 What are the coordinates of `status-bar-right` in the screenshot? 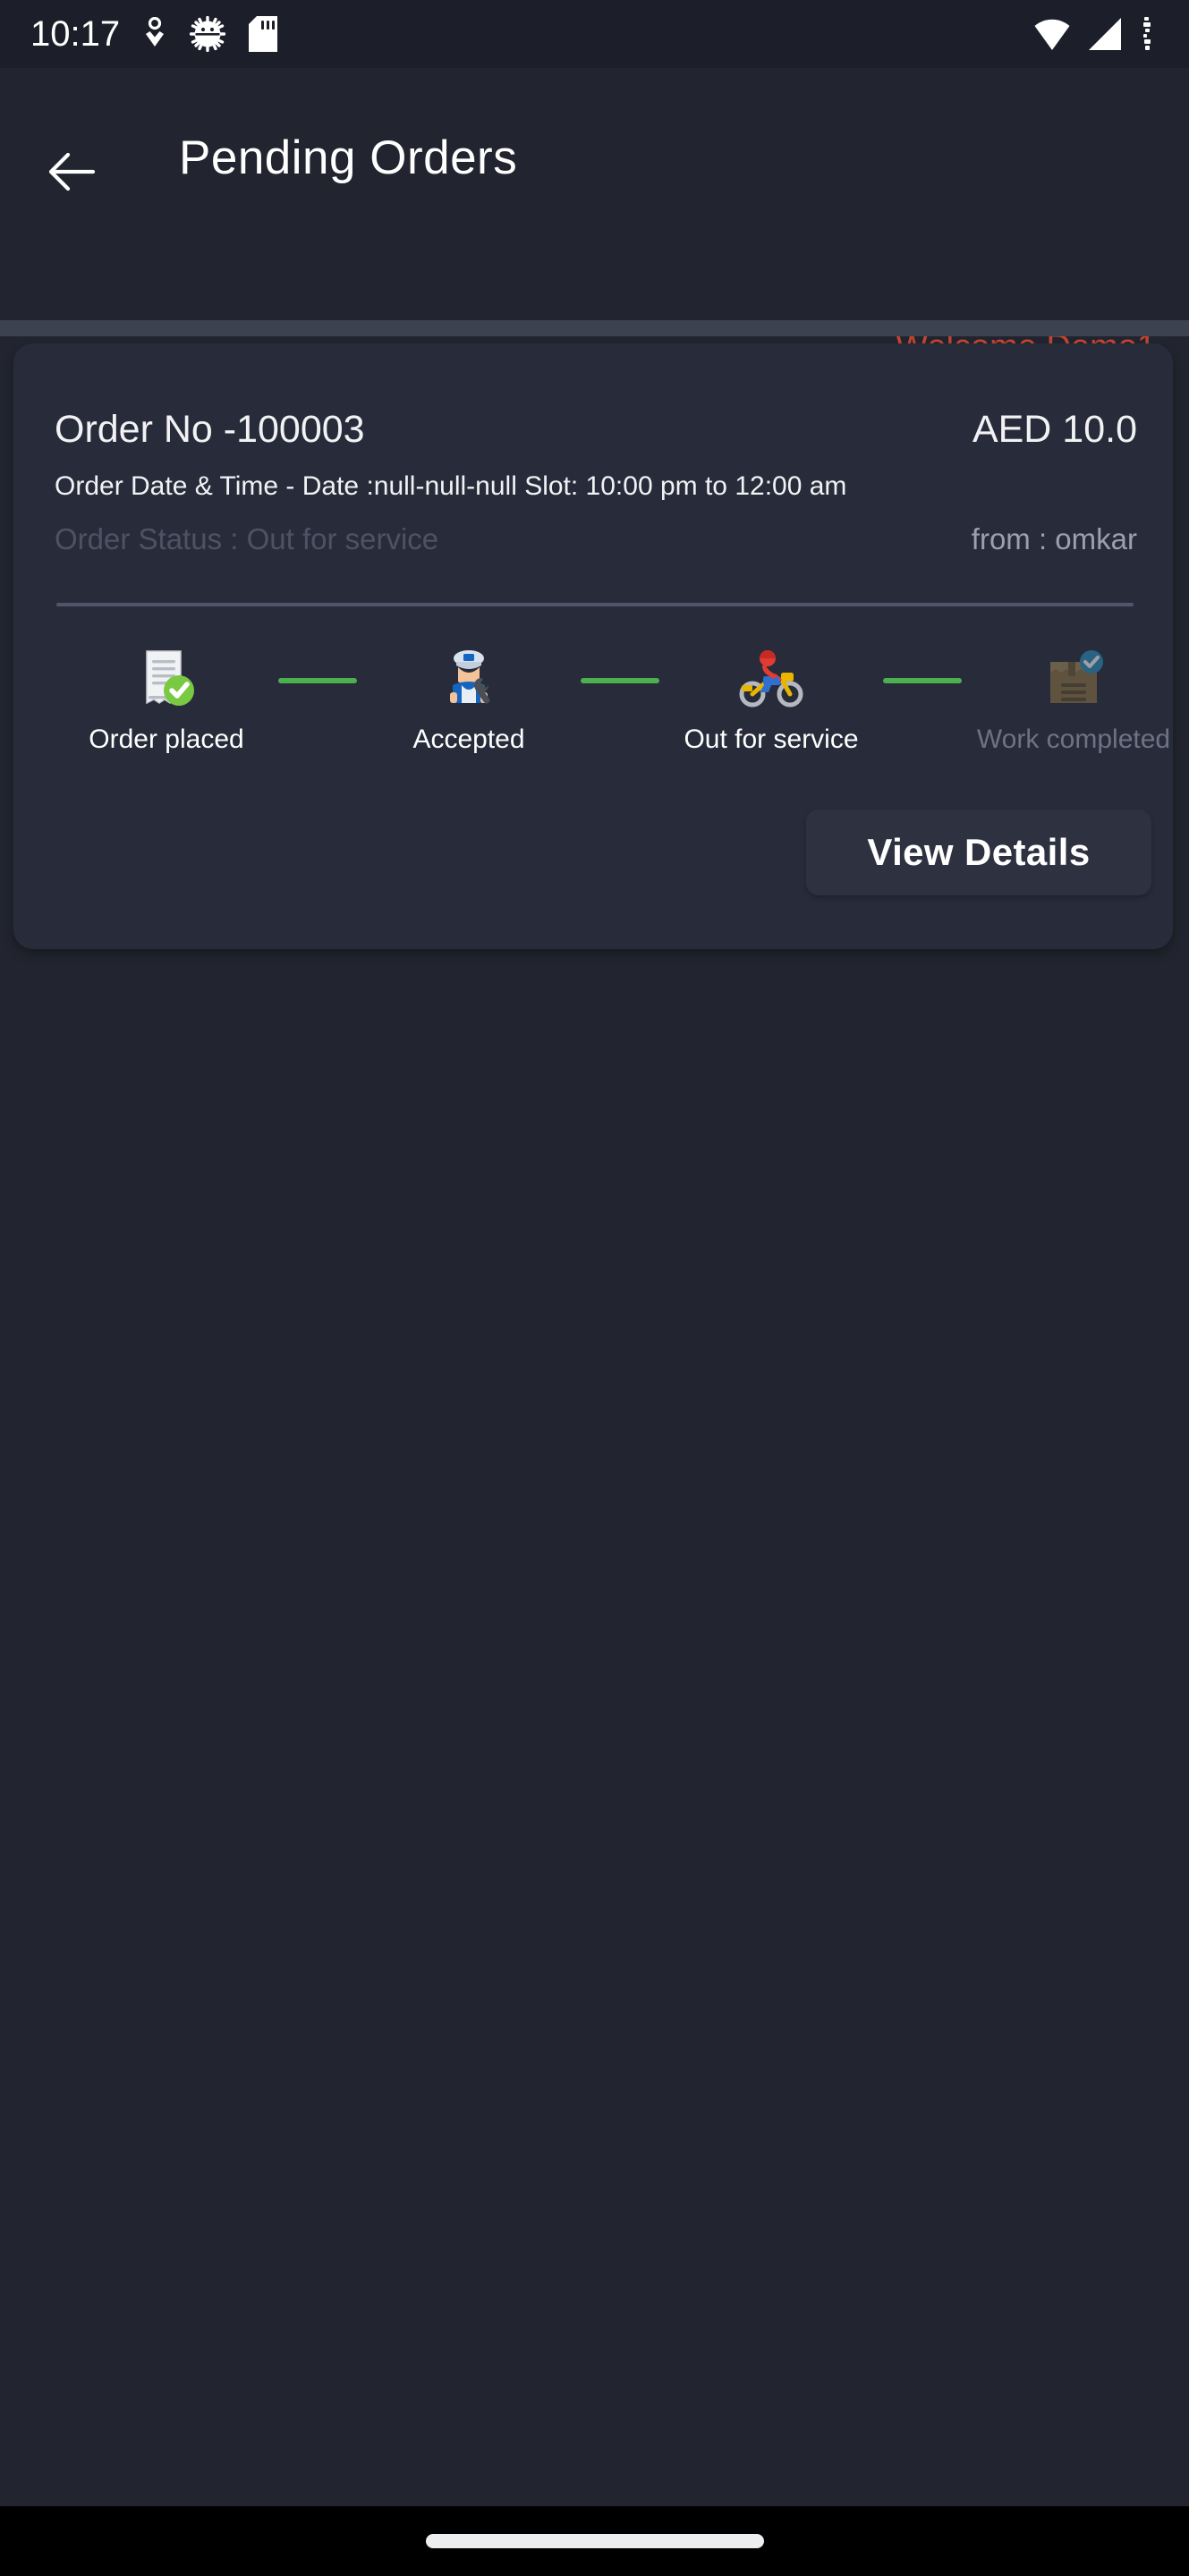 It's located at (1098, 34).